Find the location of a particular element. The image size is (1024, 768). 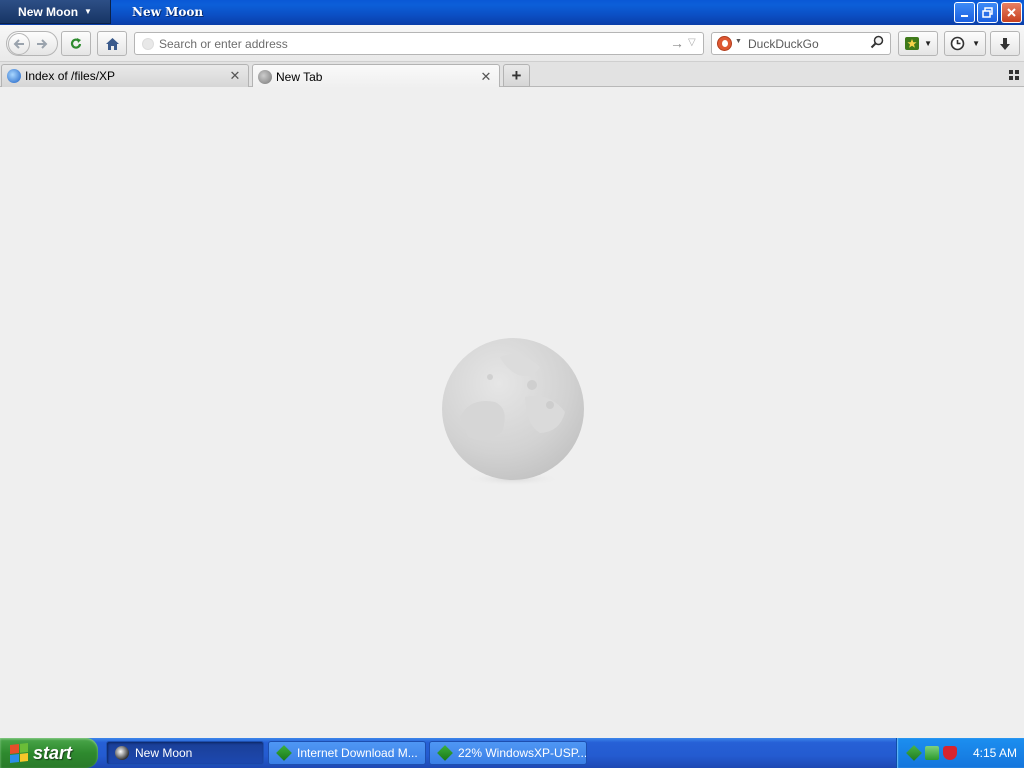

downloads-button is located at coordinates (1005, 43).